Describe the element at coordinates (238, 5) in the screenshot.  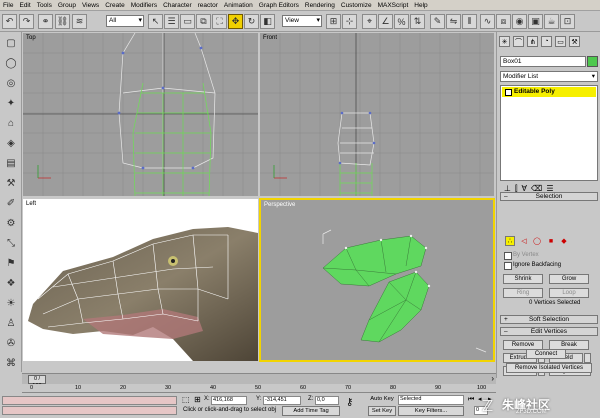
I see `menu-animation: Animation` at that location.